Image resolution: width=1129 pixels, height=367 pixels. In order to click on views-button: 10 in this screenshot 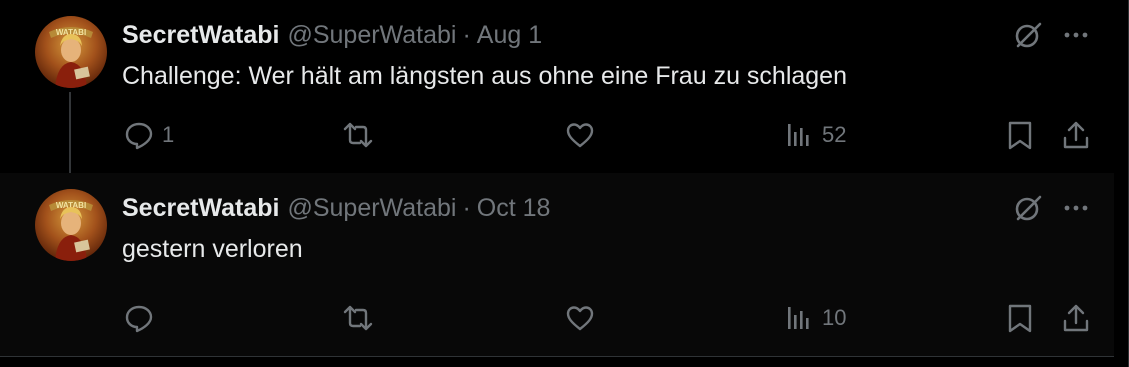, I will do `click(815, 318)`.